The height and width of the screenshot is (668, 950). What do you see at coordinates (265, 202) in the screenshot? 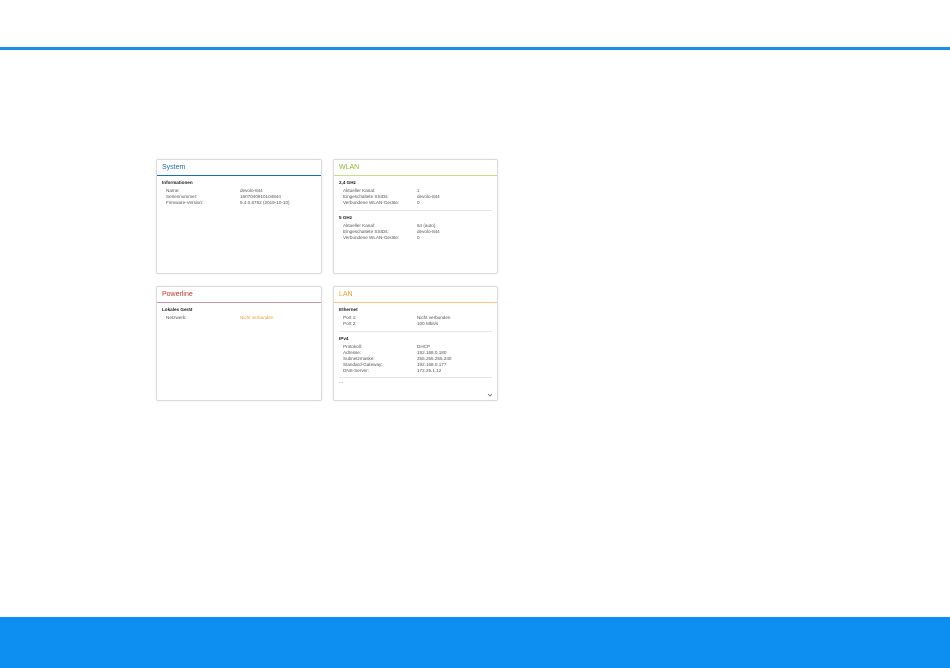
I see `system-firmware-value: 5.4.0.5762 (2019-10-10)` at bounding box center [265, 202].